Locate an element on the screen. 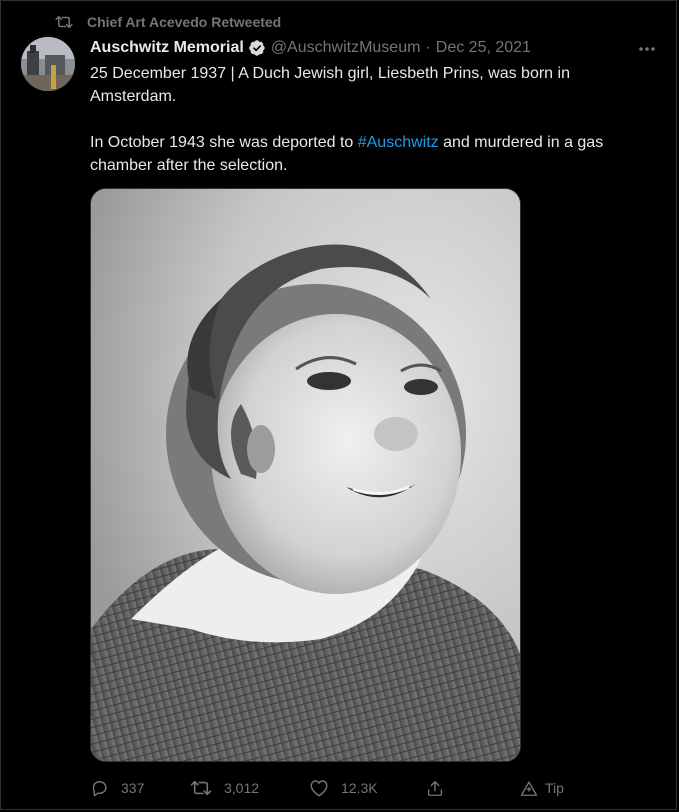 The height and width of the screenshot is (812, 679). tweet-actions: 337 3,012 12.3K Tip is located at coordinates (335, 788).